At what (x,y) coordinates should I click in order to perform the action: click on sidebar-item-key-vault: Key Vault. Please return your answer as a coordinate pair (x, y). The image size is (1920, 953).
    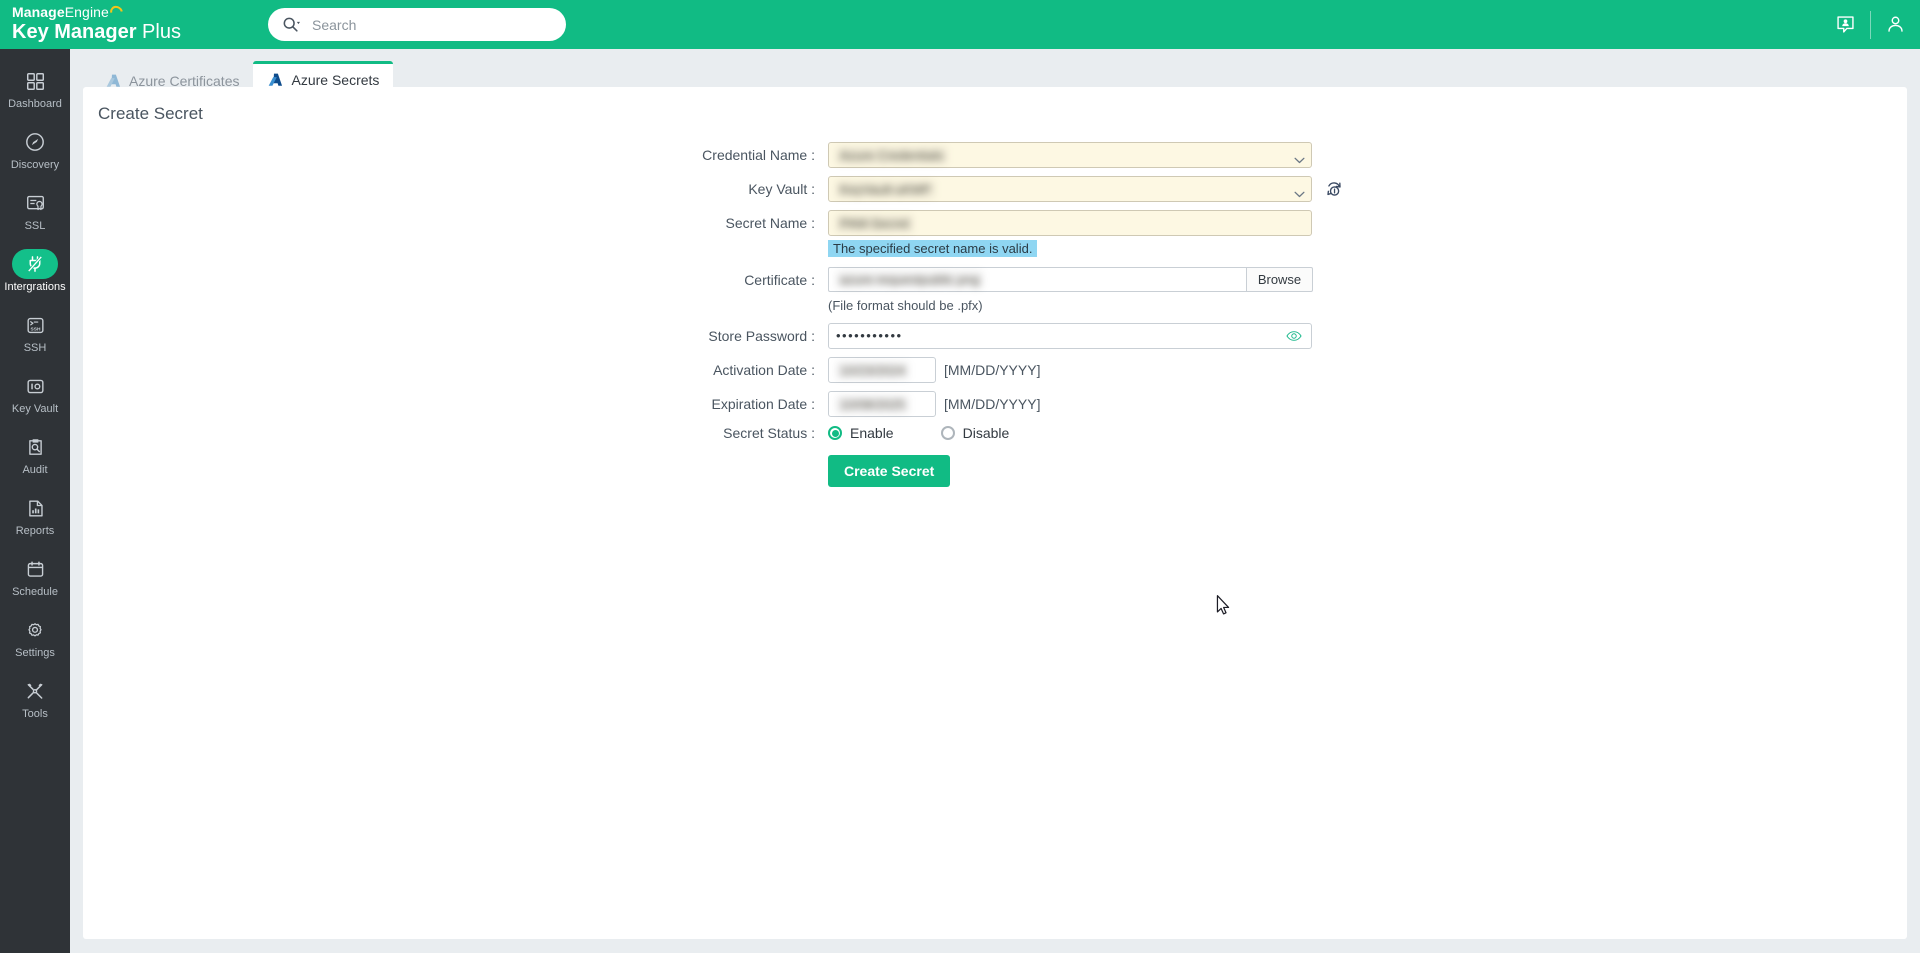
    Looking at the image, I should click on (35, 393).